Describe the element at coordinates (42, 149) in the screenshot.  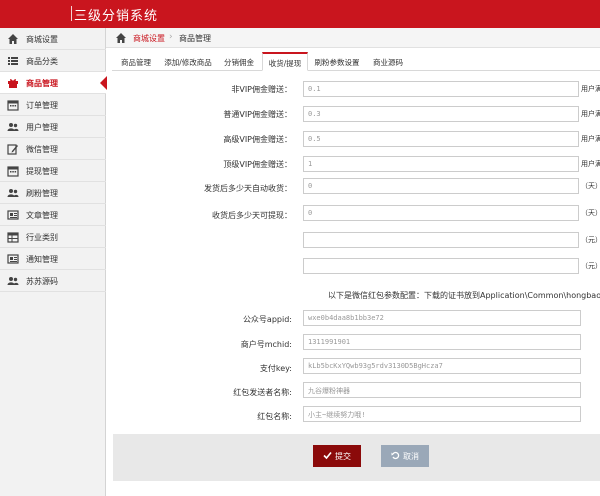
I see `sidebar-item-label: 微信管理` at that location.